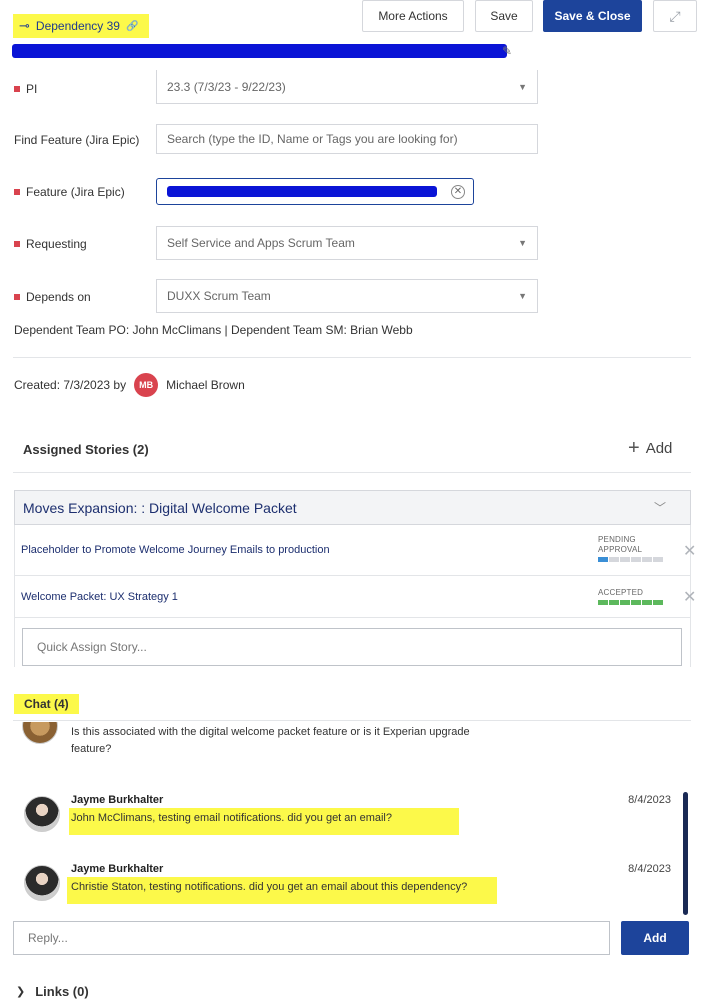 This screenshot has width=717, height=999. Describe the element at coordinates (660, 507) in the screenshot. I see `chevron-down-icon: ﹀` at that location.